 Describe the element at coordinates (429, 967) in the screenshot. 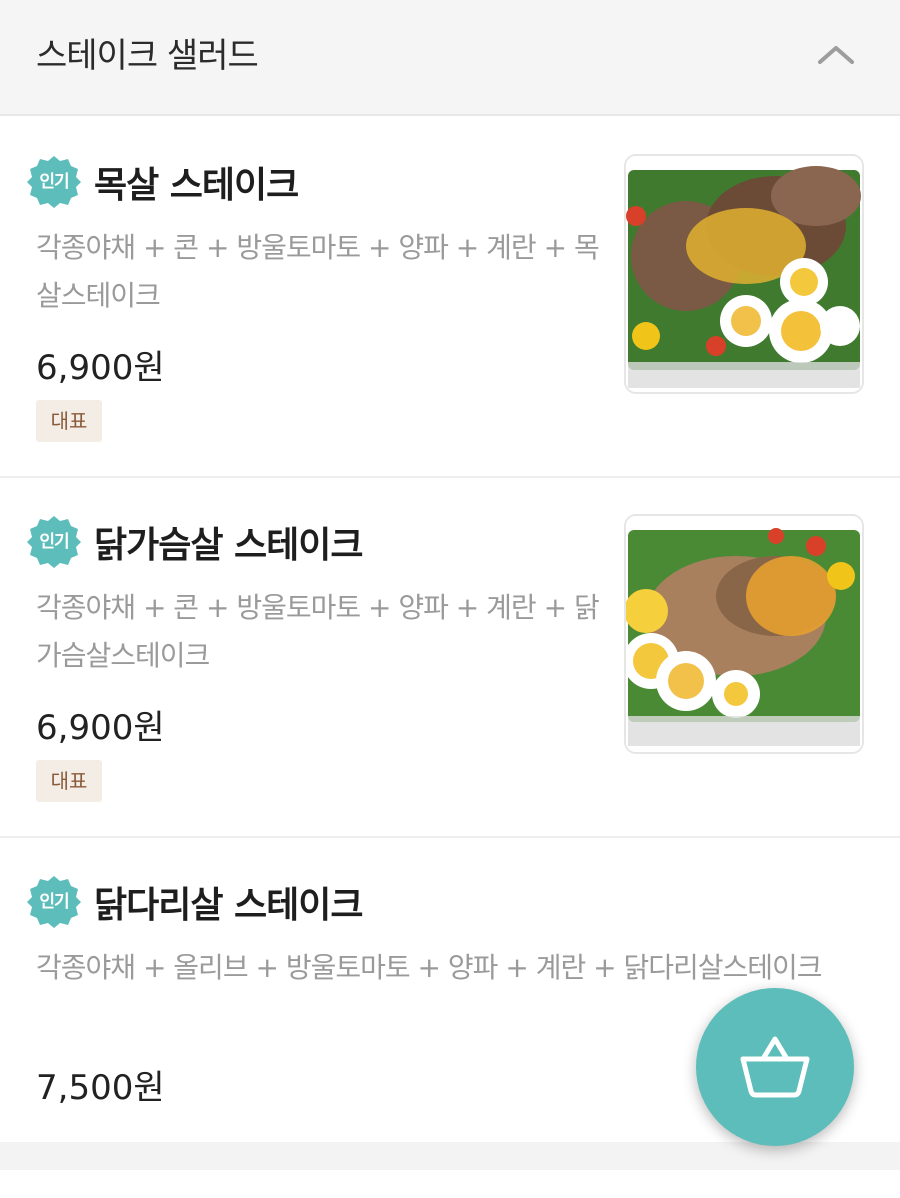

I see `item-description: 각종야채 + 올리브 + 방울토마토 + 양파 + 계란 + 닭다리살스테이크` at that location.